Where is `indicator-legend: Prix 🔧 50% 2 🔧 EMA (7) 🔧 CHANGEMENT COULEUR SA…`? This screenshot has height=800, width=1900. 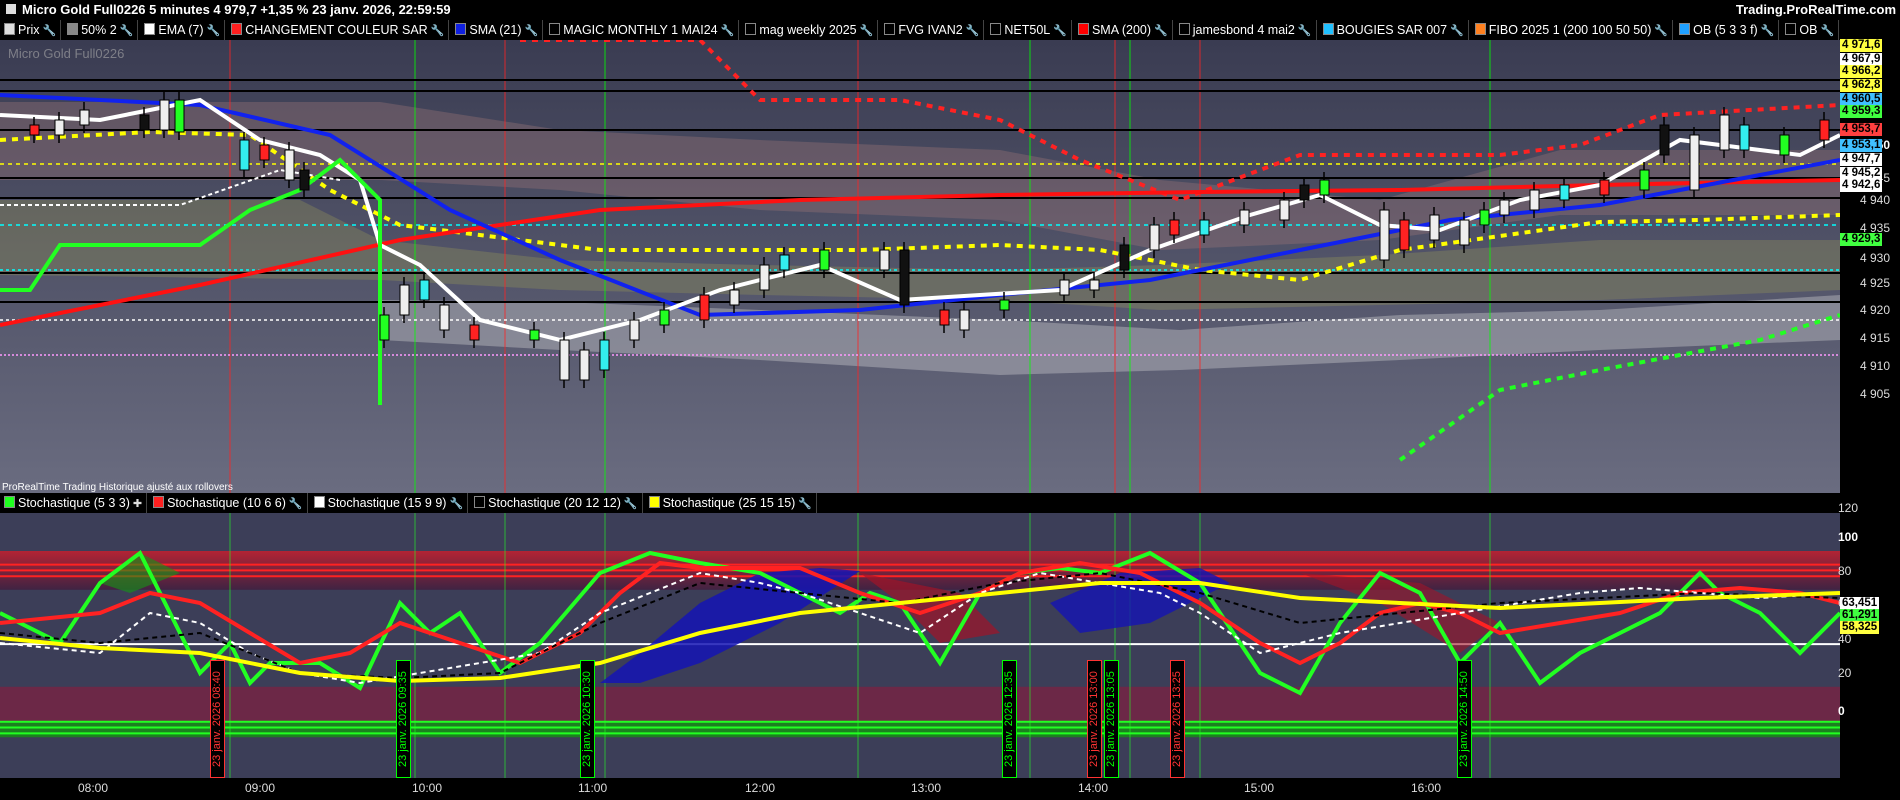
indicator-legend: Prix 🔧 50% 2 🔧 EMA (7) 🔧 CHANGEMENT COULEUR SA… is located at coordinates (950, 30).